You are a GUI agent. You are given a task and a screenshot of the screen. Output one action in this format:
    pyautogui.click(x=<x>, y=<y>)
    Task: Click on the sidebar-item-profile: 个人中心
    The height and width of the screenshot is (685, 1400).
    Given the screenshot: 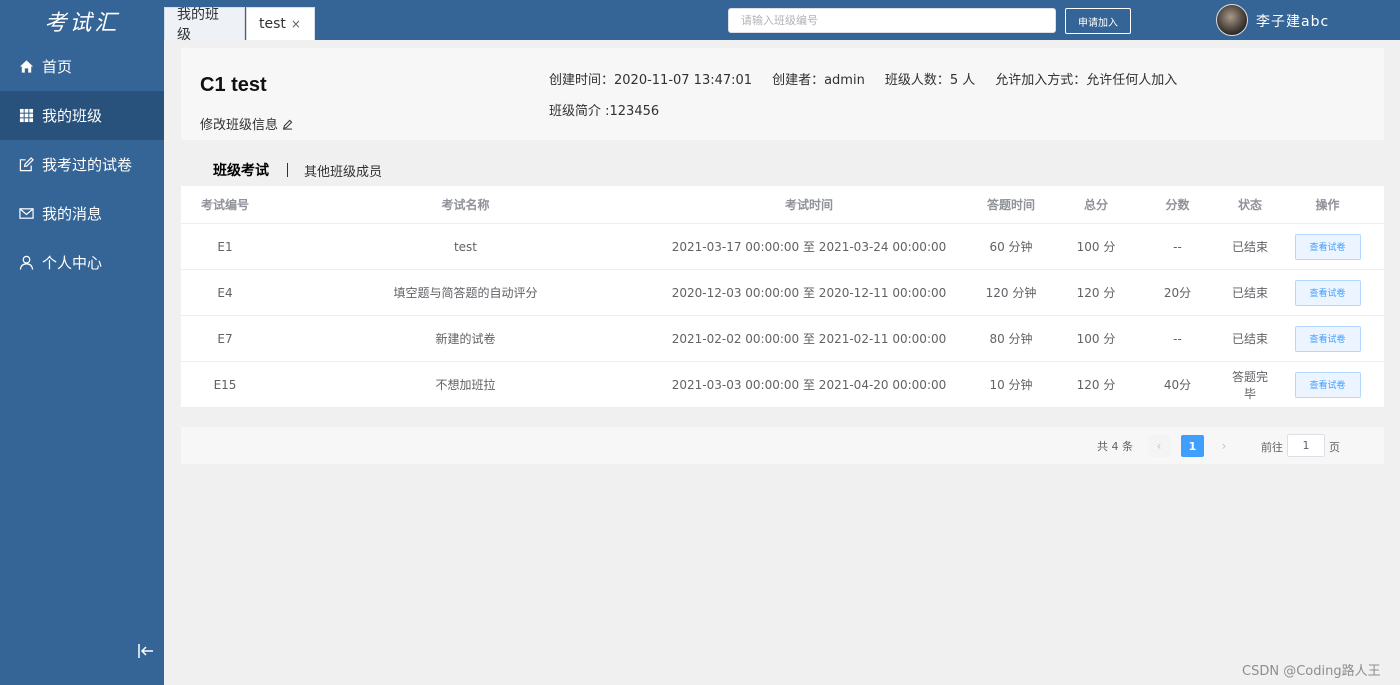 What is the action you would take?
    pyautogui.click(x=82, y=262)
    